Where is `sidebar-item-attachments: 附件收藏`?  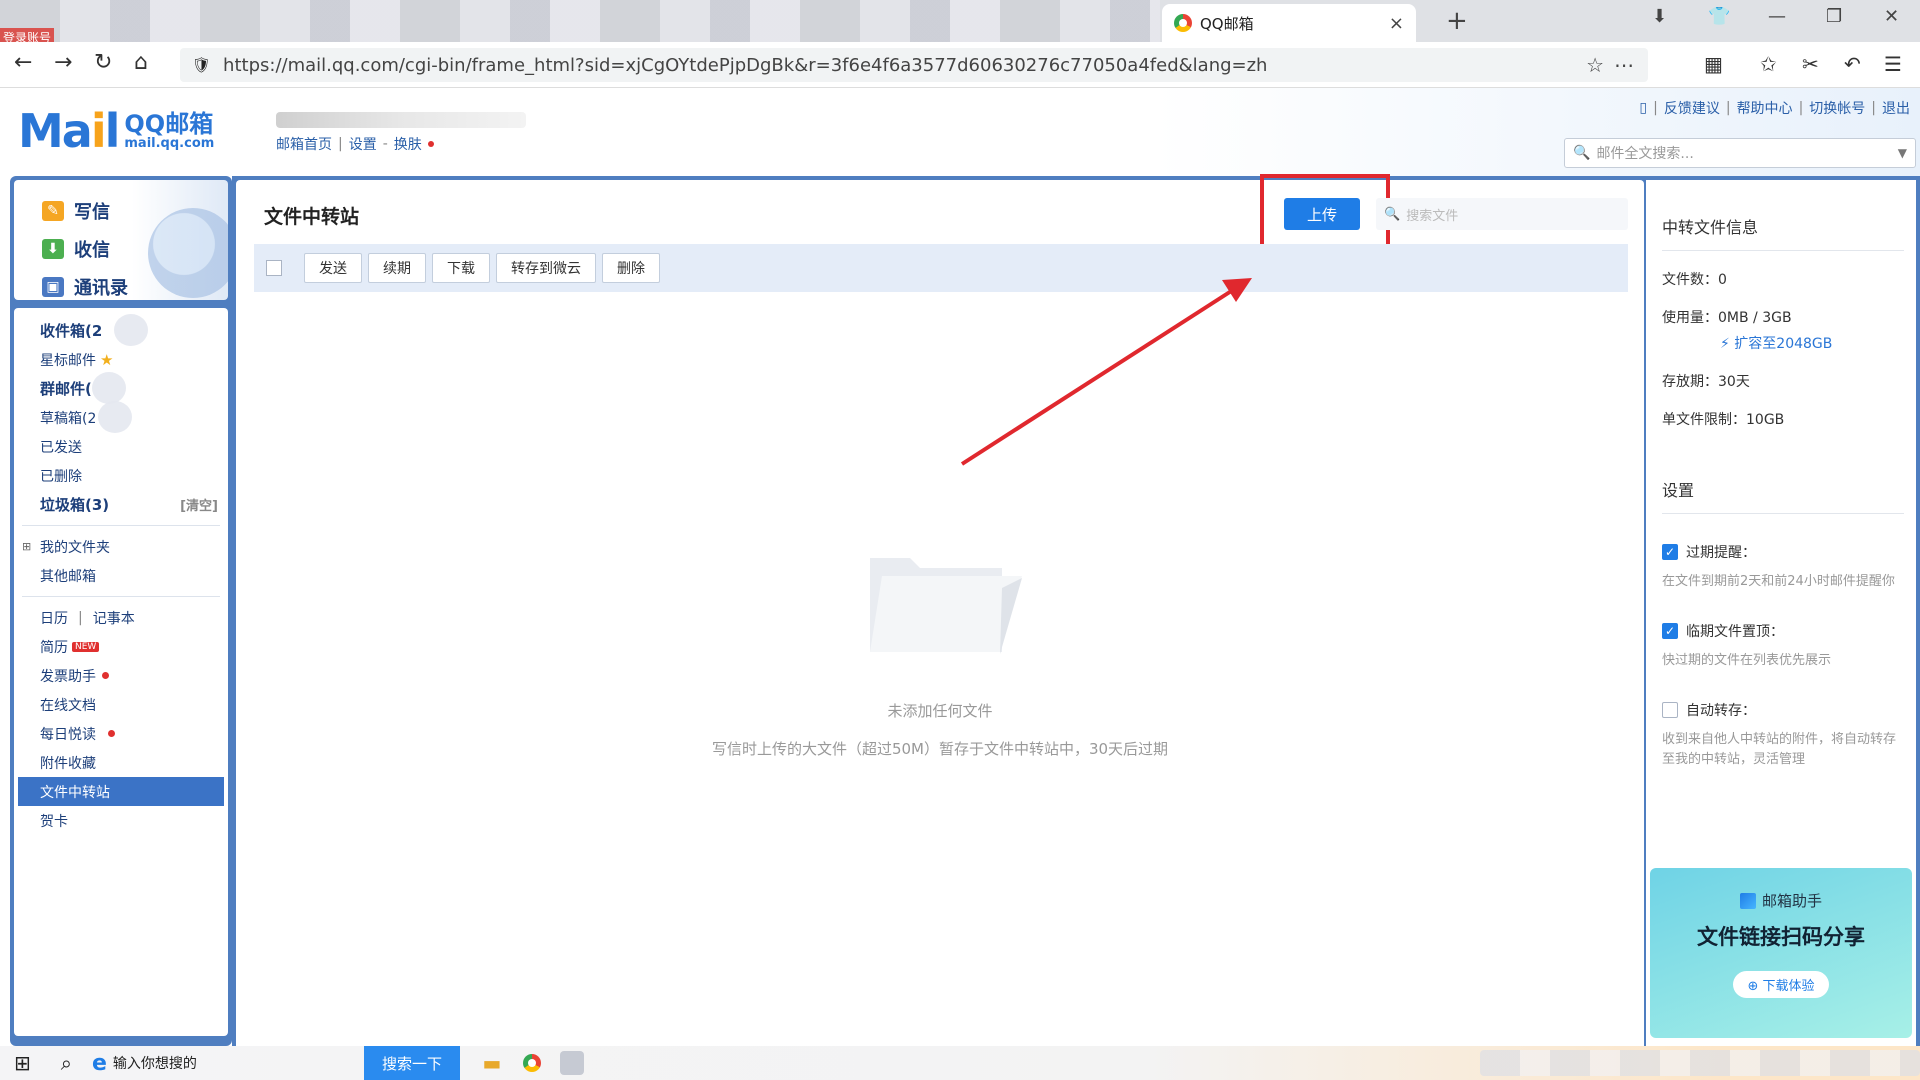 sidebar-item-attachments: 附件收藏 is located at coordinates (121, 762).